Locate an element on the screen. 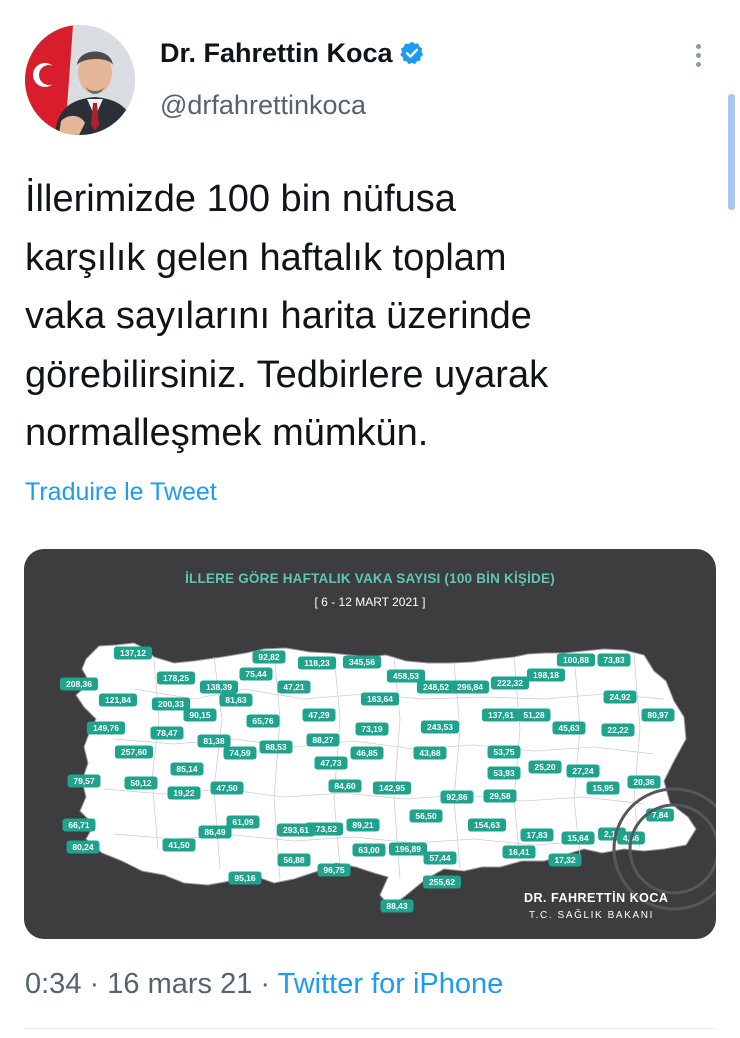  tweet-date: 16 mars 21 is located at coordinates (179, 984).